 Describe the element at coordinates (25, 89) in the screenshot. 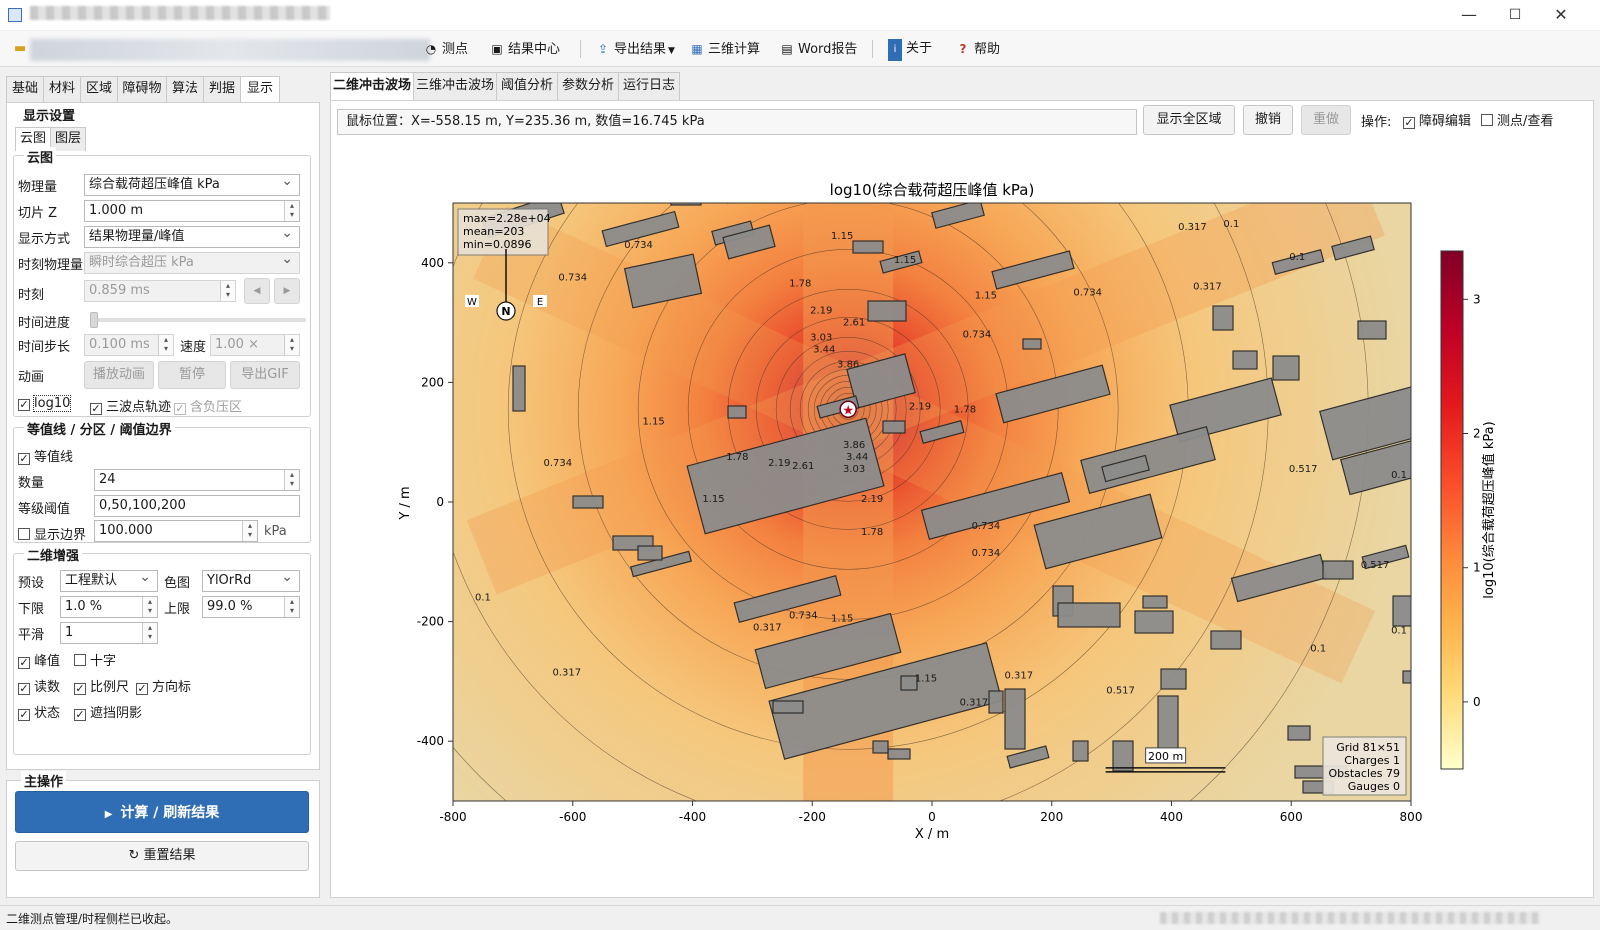

I see `tab-basic: 基础` at that location.